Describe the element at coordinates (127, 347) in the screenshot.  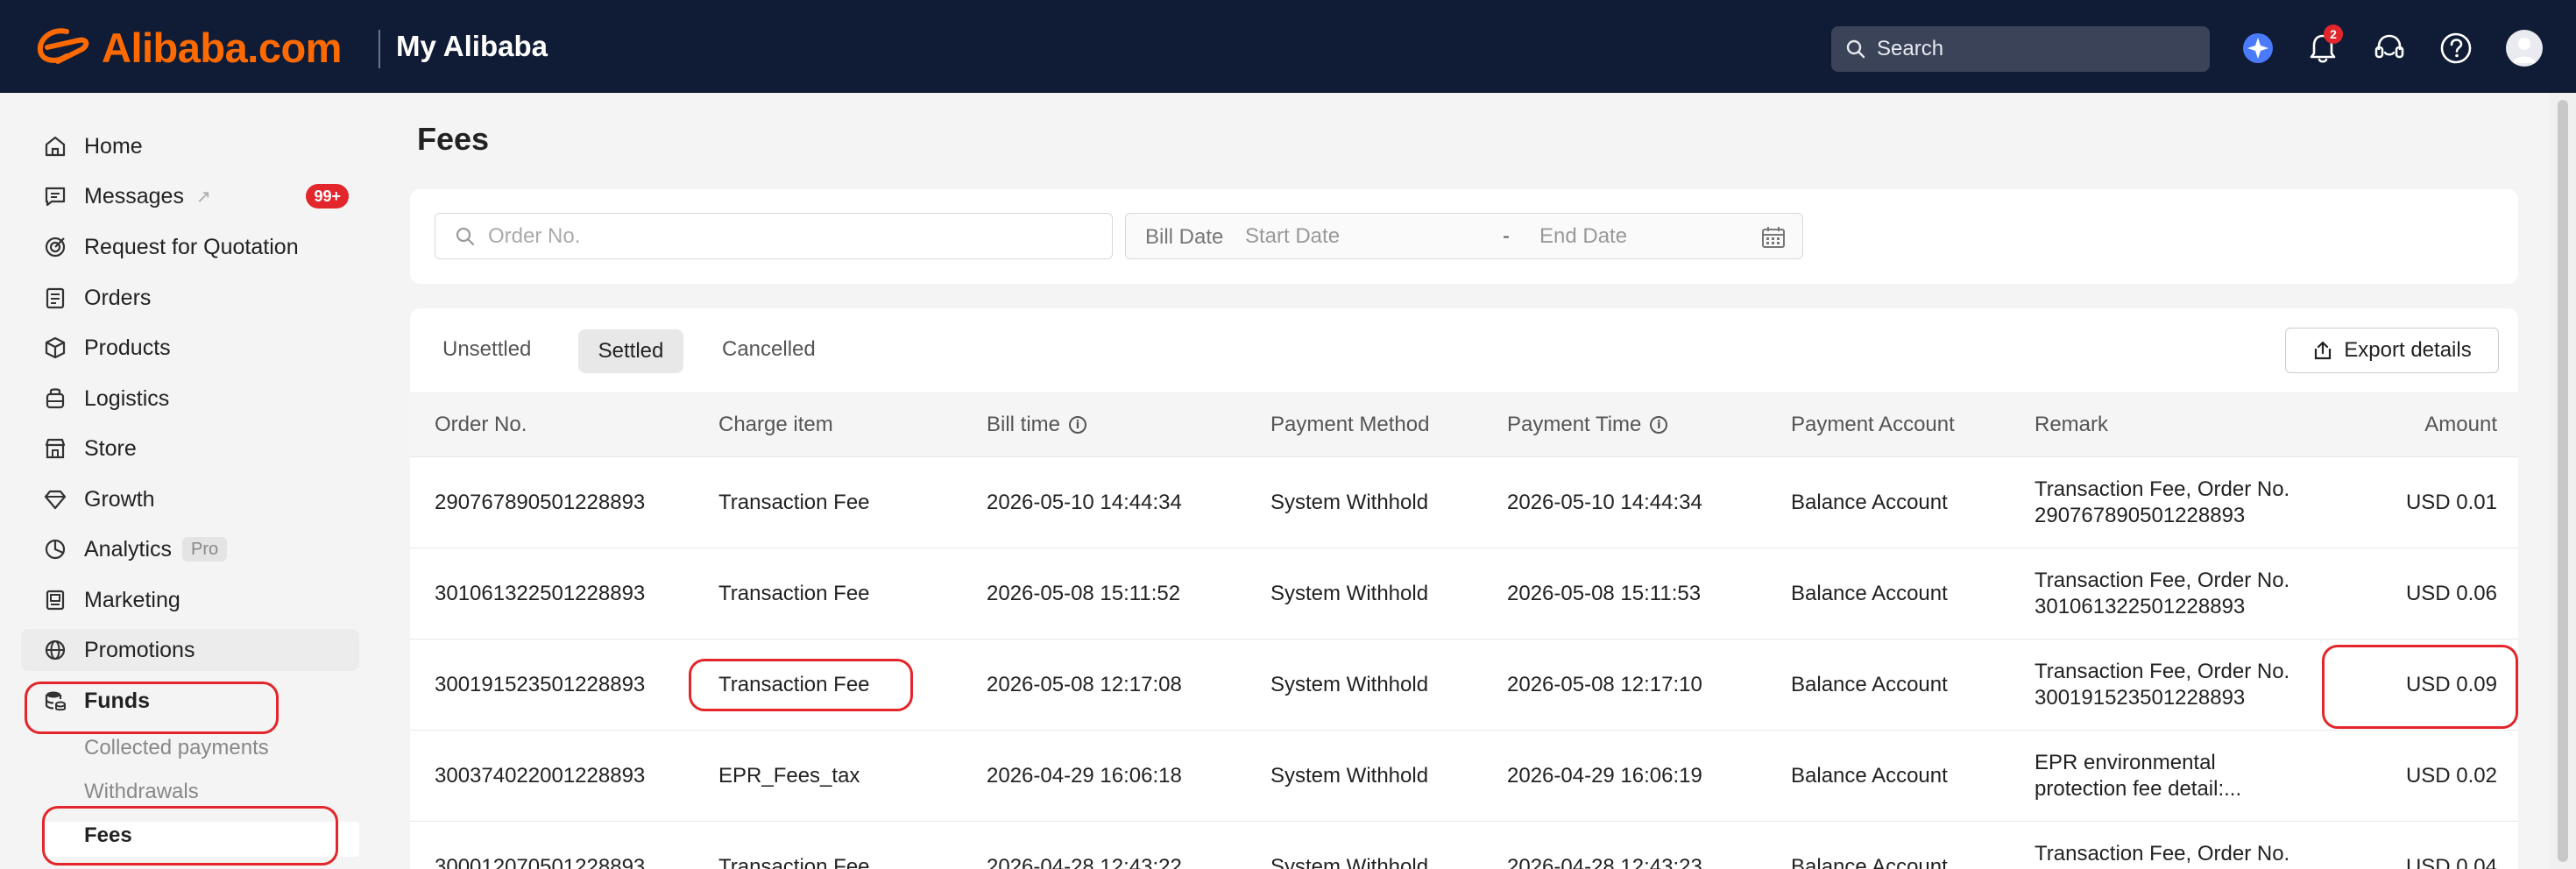
I see `sidebar-item-label: Products` at that location.